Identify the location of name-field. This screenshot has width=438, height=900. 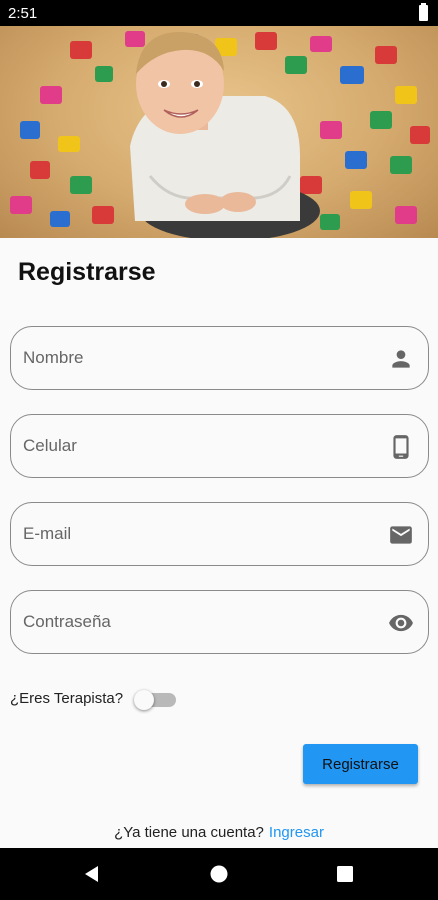
(219, 358).